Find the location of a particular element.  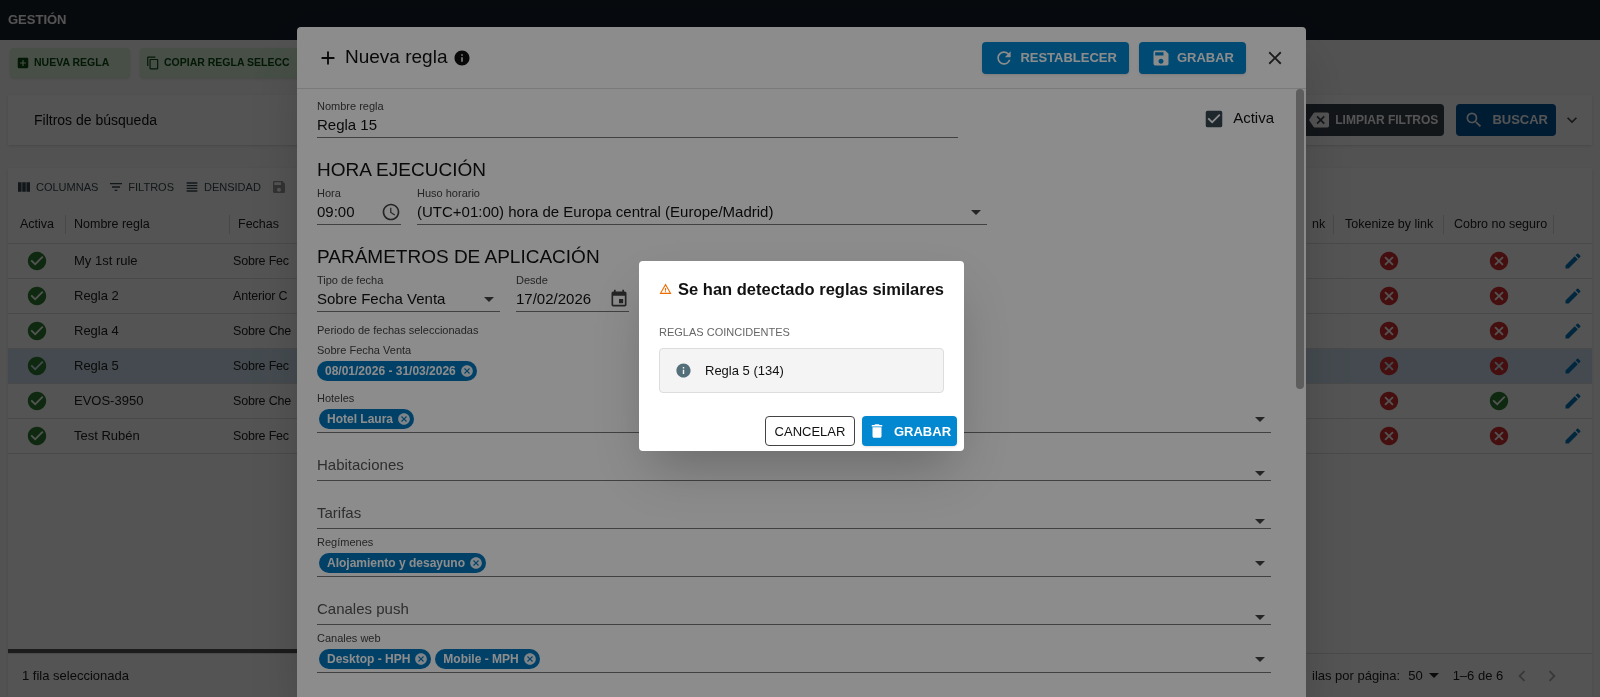

filters-title: Filtros de búsqueda is located at coordinates (95, 120).